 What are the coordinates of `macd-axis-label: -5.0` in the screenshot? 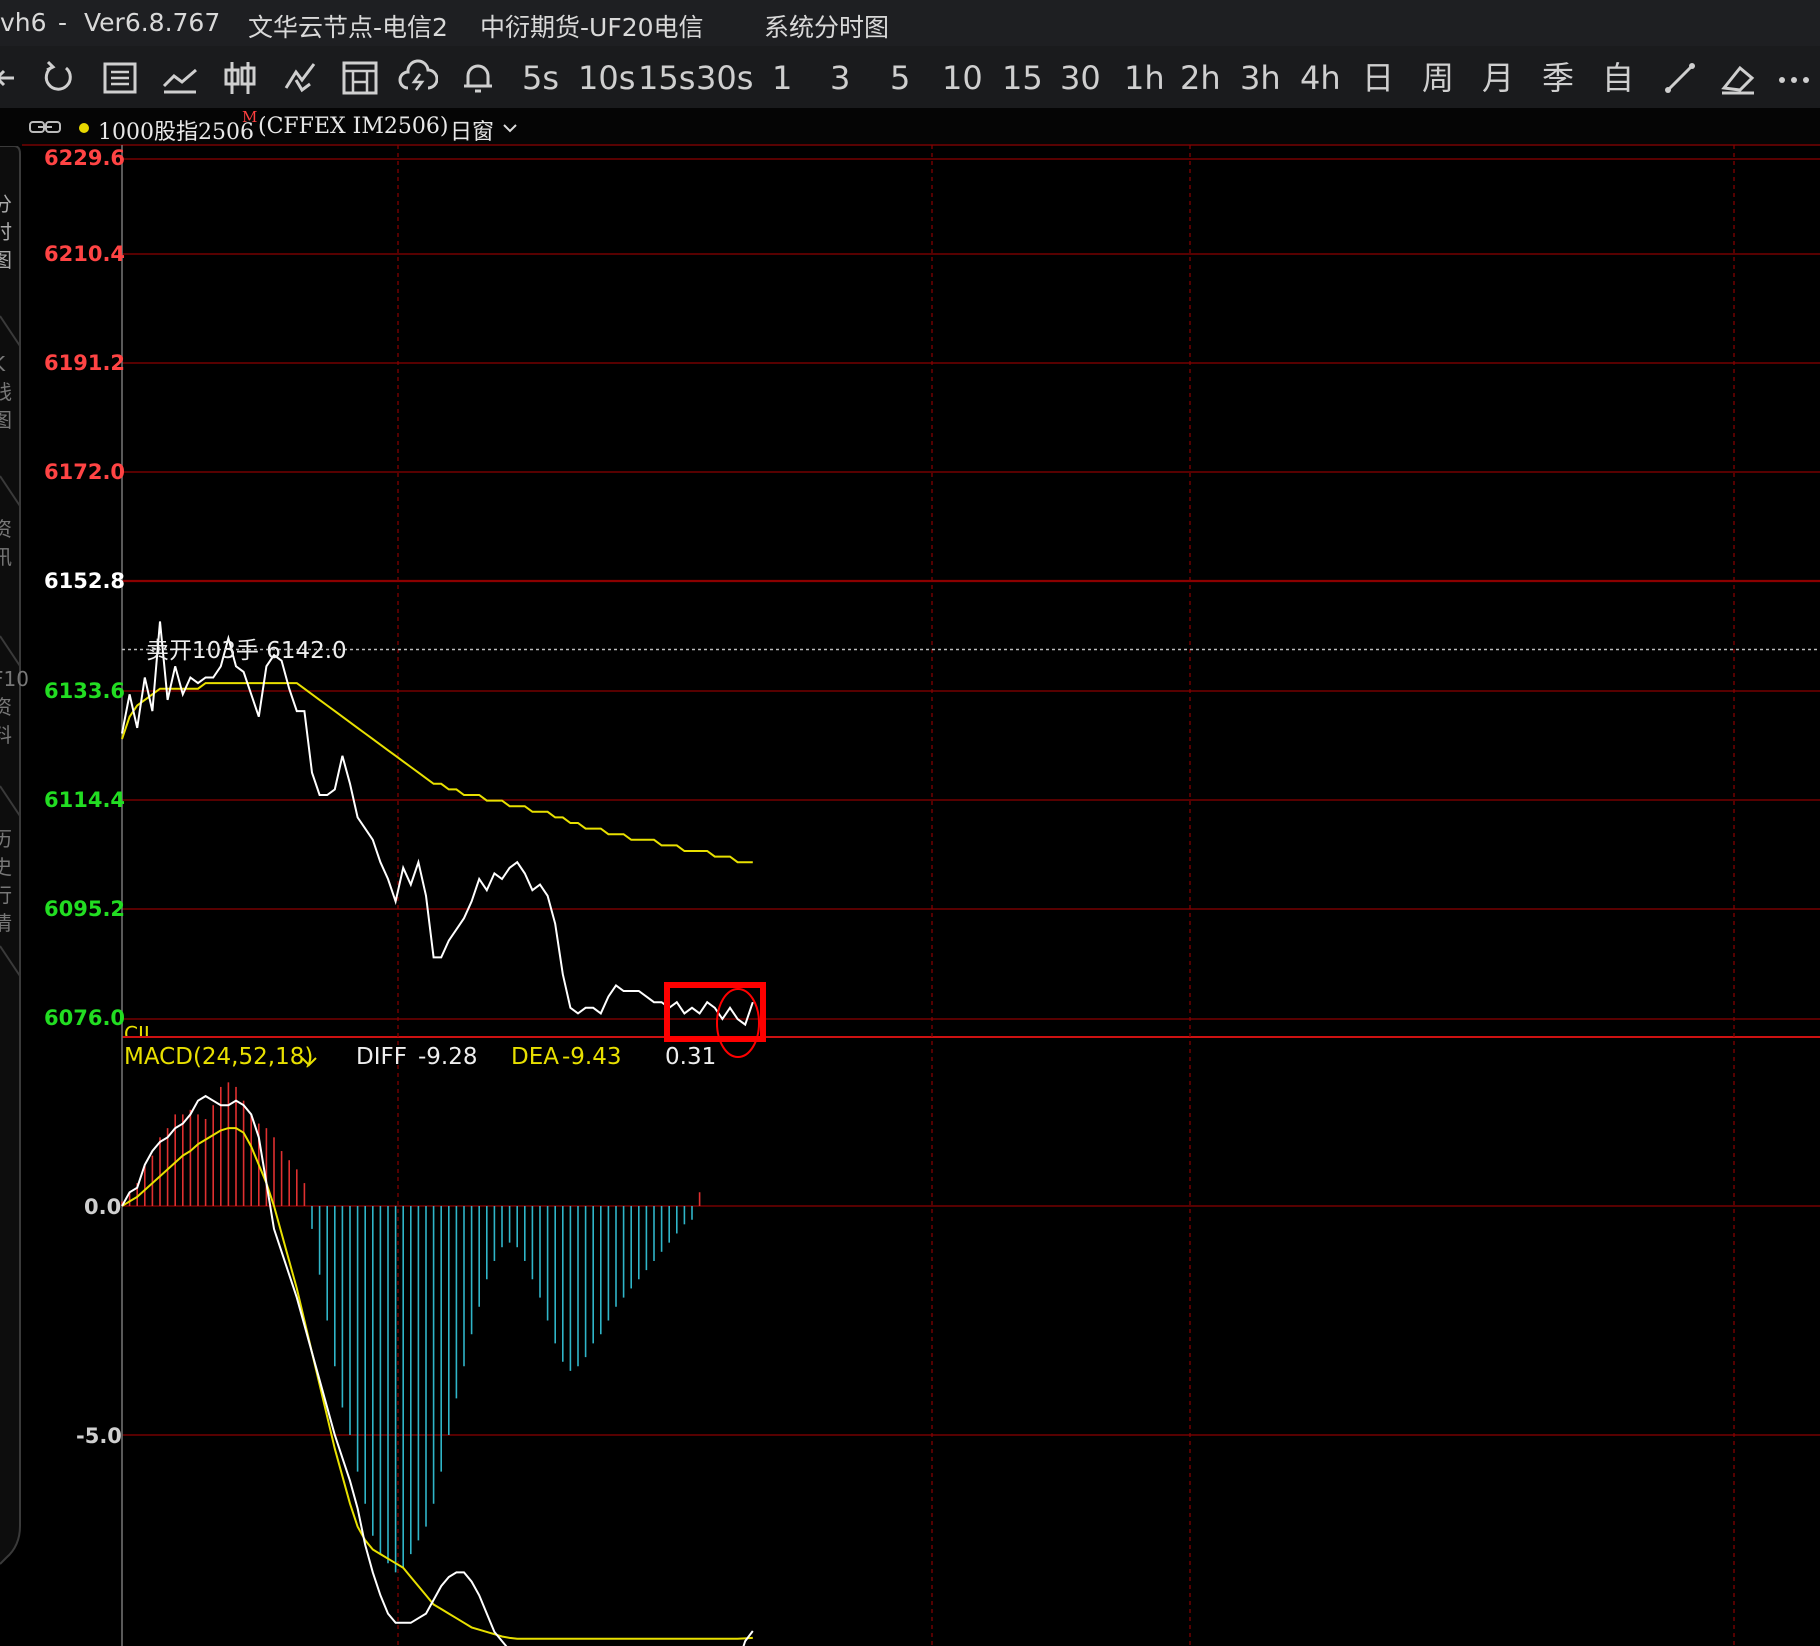 It's located at (99, 1436).